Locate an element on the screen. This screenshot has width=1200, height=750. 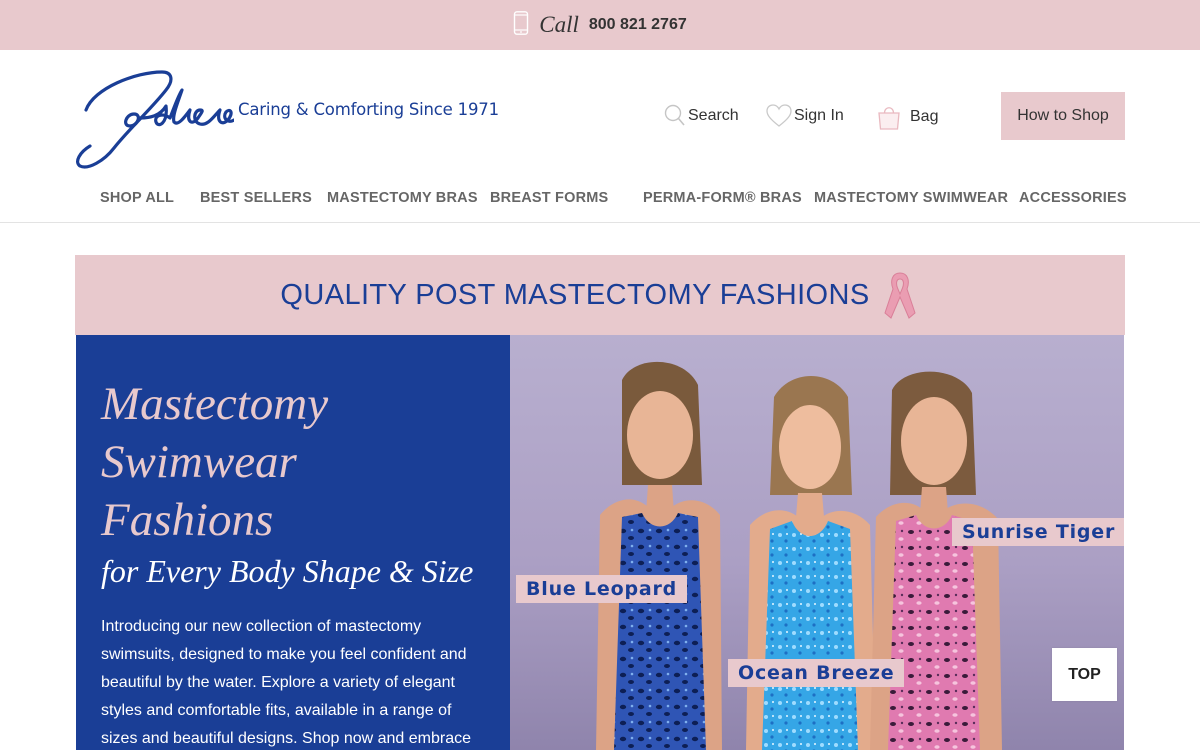
tagline: Caring & Comforting Since 1971 is located at coordinates (368, 109).